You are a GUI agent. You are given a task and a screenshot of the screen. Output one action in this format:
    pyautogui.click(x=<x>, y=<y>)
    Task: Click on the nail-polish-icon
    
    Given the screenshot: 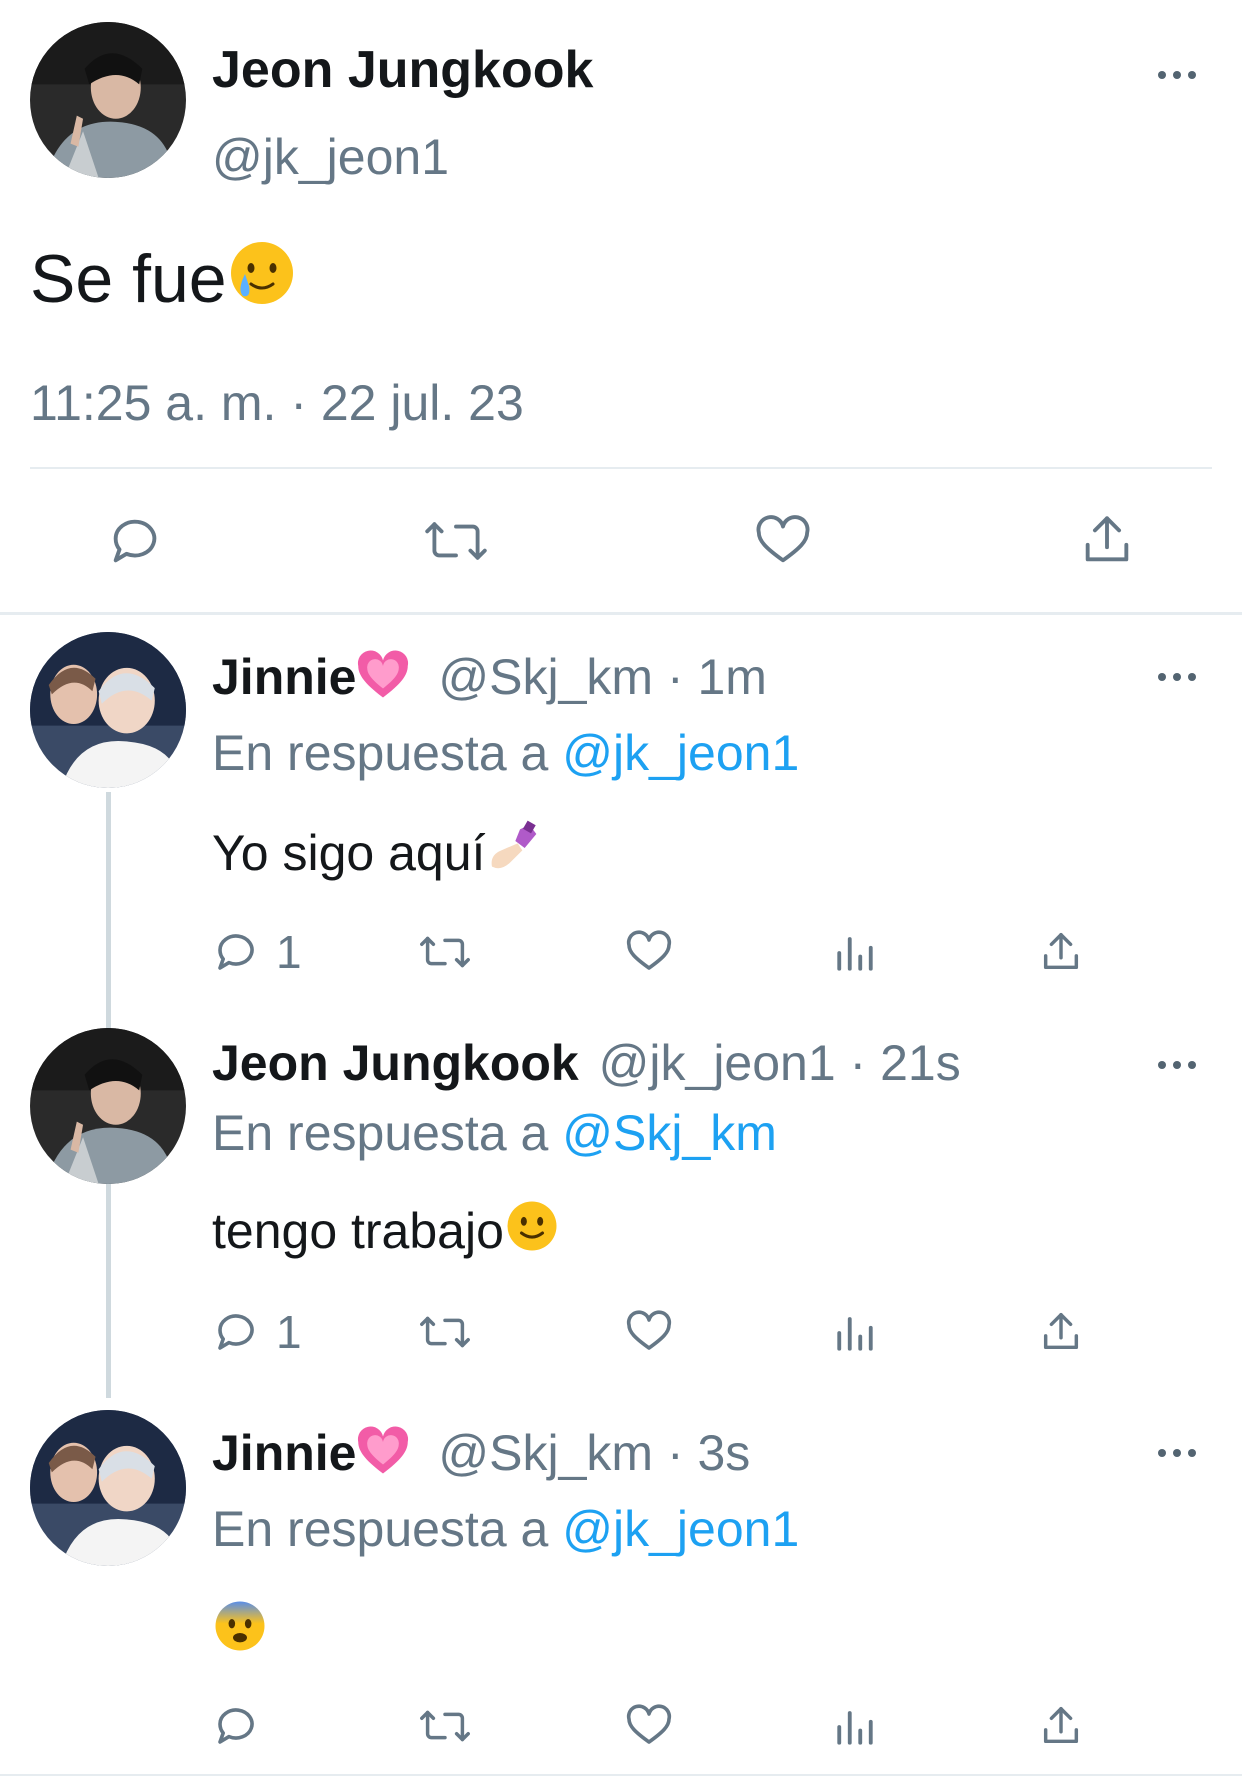 What is the action you would take?
    pyautogui.click(x=513, y=848)
    